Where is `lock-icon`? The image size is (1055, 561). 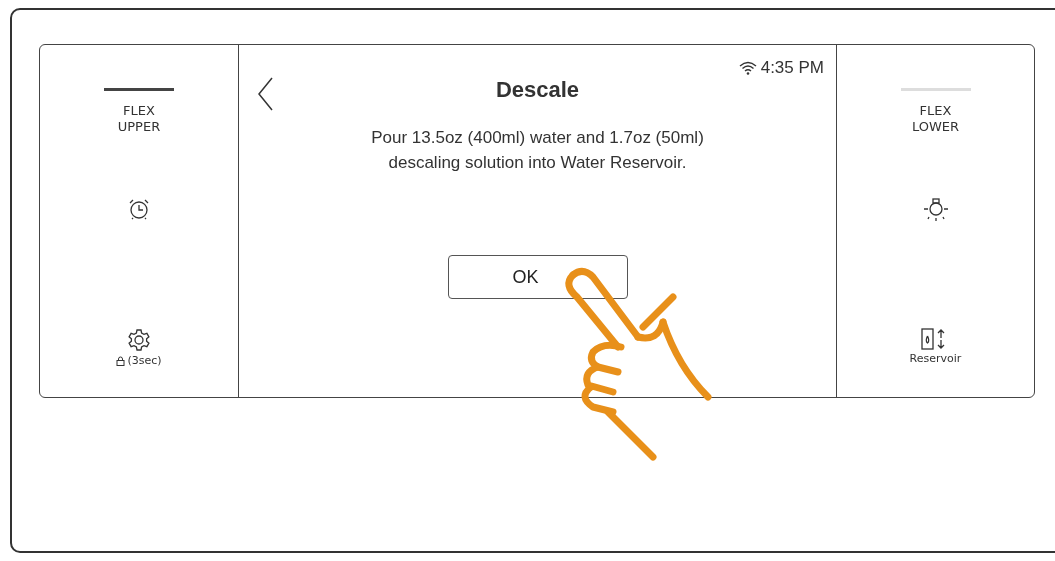
lock-icon is located at coordinates (121, 360).